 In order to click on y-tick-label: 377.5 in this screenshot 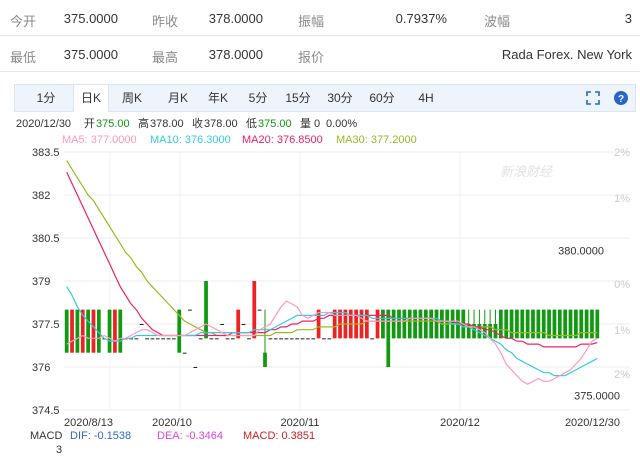, I will do `click(46, 325)`.